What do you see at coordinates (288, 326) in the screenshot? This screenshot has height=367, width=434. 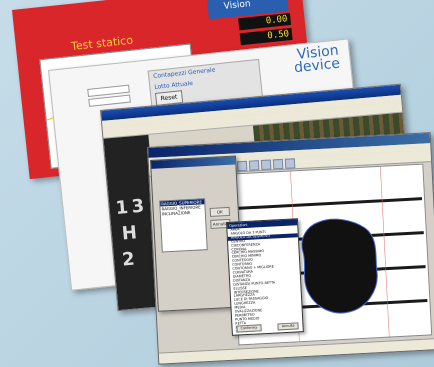 I see `cancel-button: Annulla` at bounding box center [288, 326].